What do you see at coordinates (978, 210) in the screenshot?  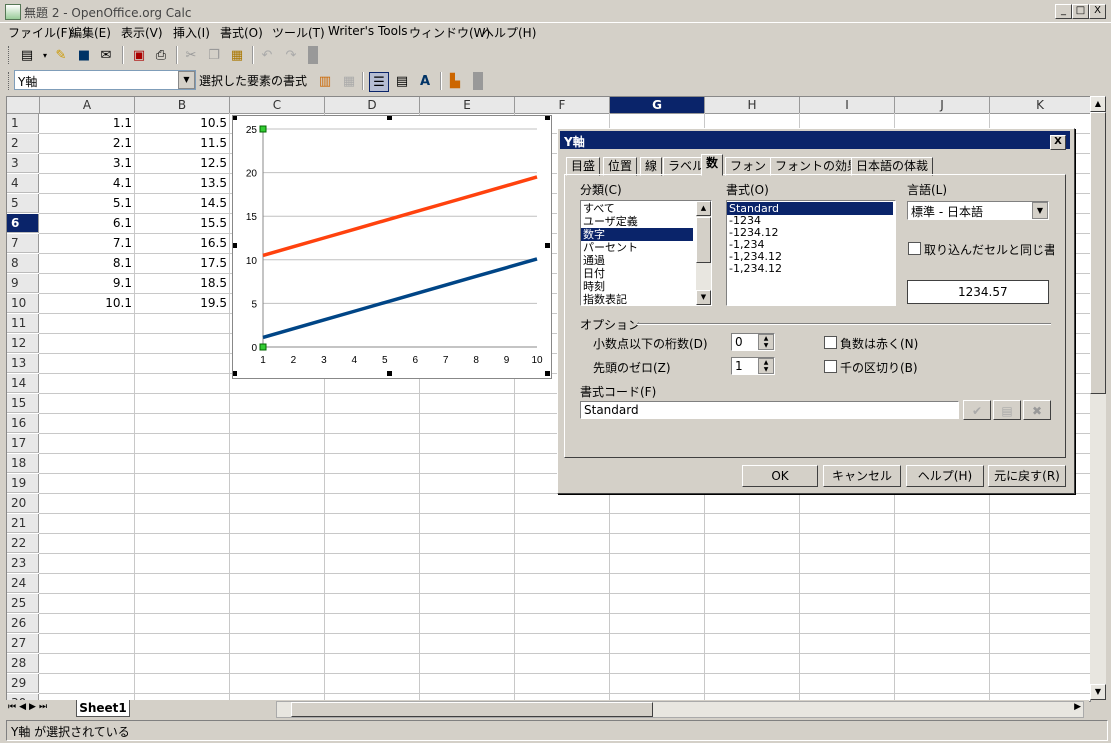 I see `language-select: 標準 - 日本語 ▼` at bounding box center [978, 210].